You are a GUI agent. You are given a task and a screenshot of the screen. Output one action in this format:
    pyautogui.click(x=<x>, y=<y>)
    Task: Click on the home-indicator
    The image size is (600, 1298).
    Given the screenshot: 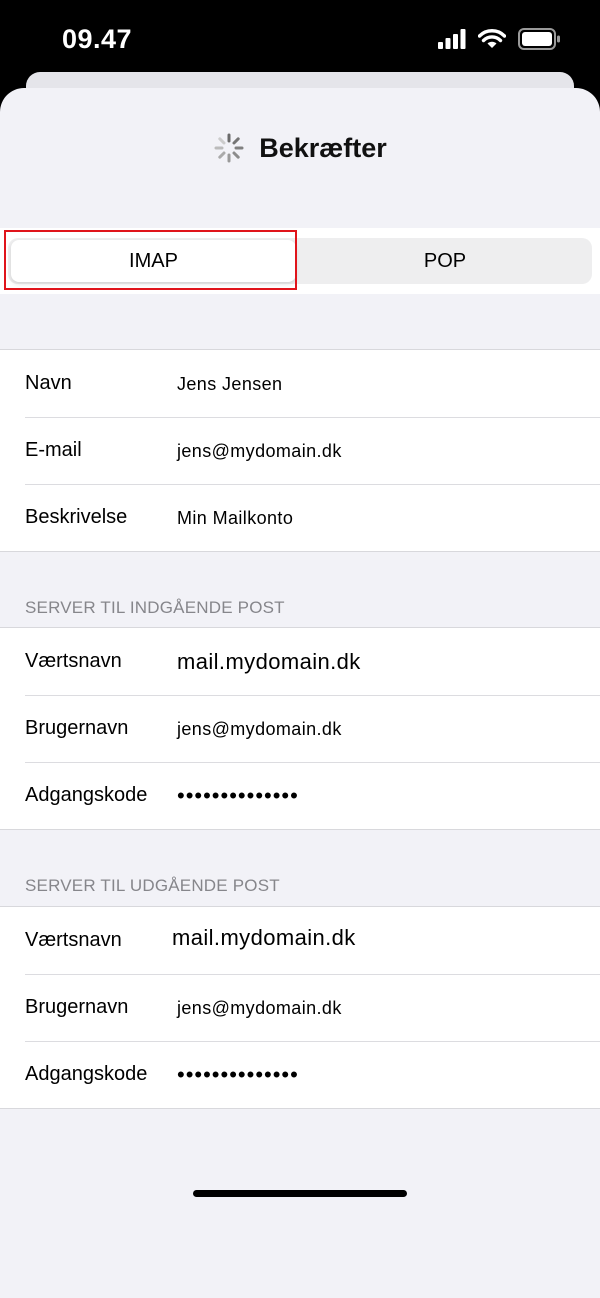 What is the action you would take?
    pyautogui.click(x=300, y=1193)
    